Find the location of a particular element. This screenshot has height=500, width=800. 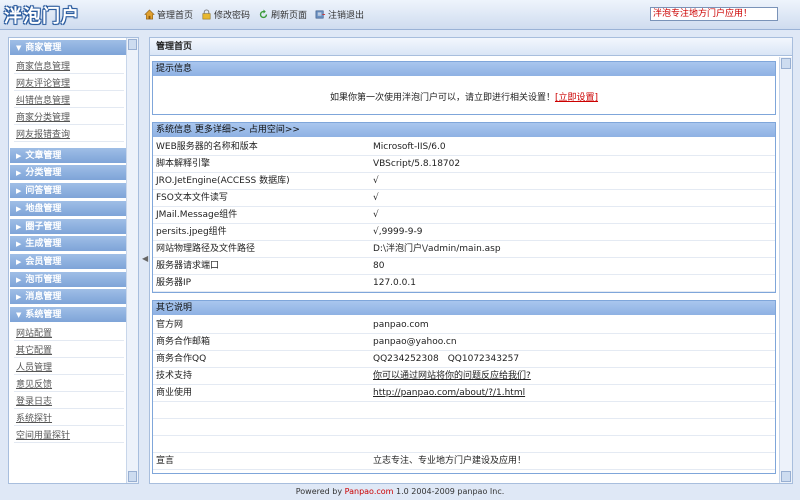

sidebar-item: 商家信息管理 is located at coordinates (69, 67).